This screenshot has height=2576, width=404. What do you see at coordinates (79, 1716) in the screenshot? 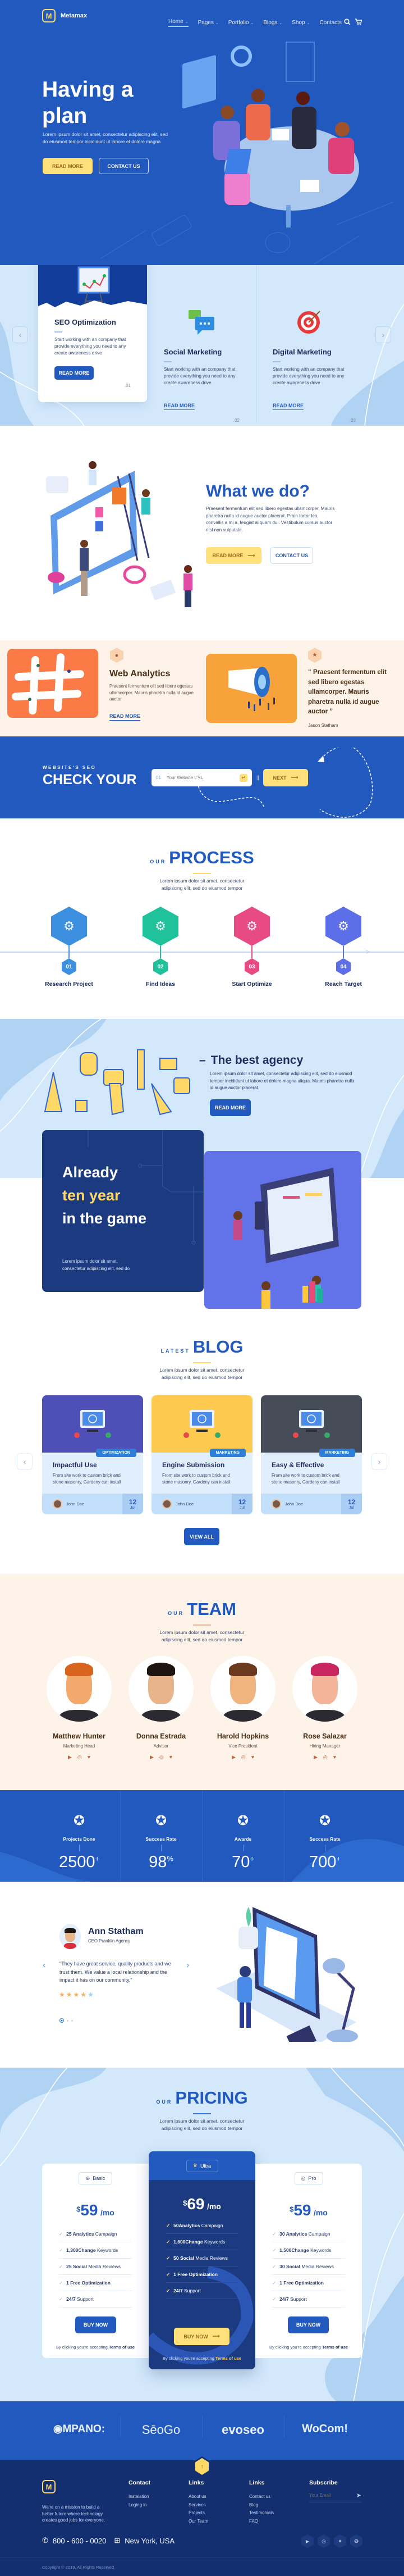
I see `avatar-body` at bounding box center [79, 1716].